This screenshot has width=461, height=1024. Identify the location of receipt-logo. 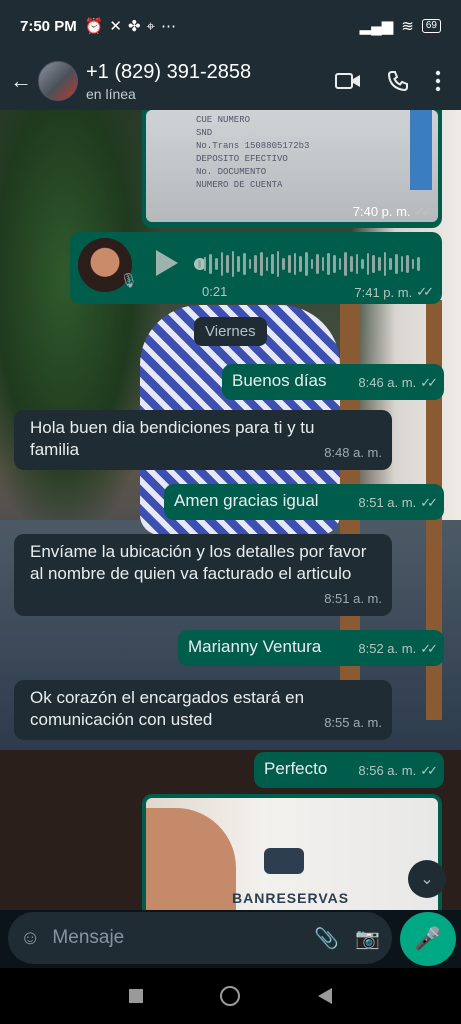
(421, 150).